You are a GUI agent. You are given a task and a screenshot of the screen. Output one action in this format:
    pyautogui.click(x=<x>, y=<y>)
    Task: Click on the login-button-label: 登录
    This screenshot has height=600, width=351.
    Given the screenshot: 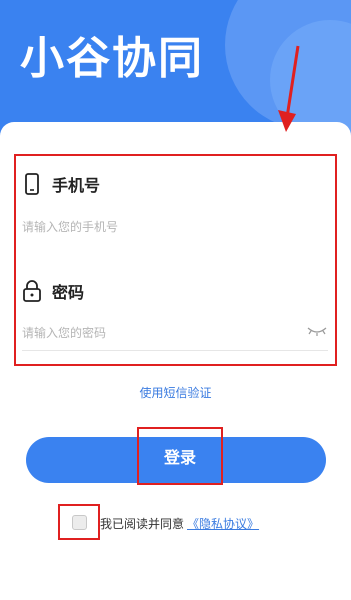 What is the action you would take?
    pyautogui.click(x=179, y=457)
    